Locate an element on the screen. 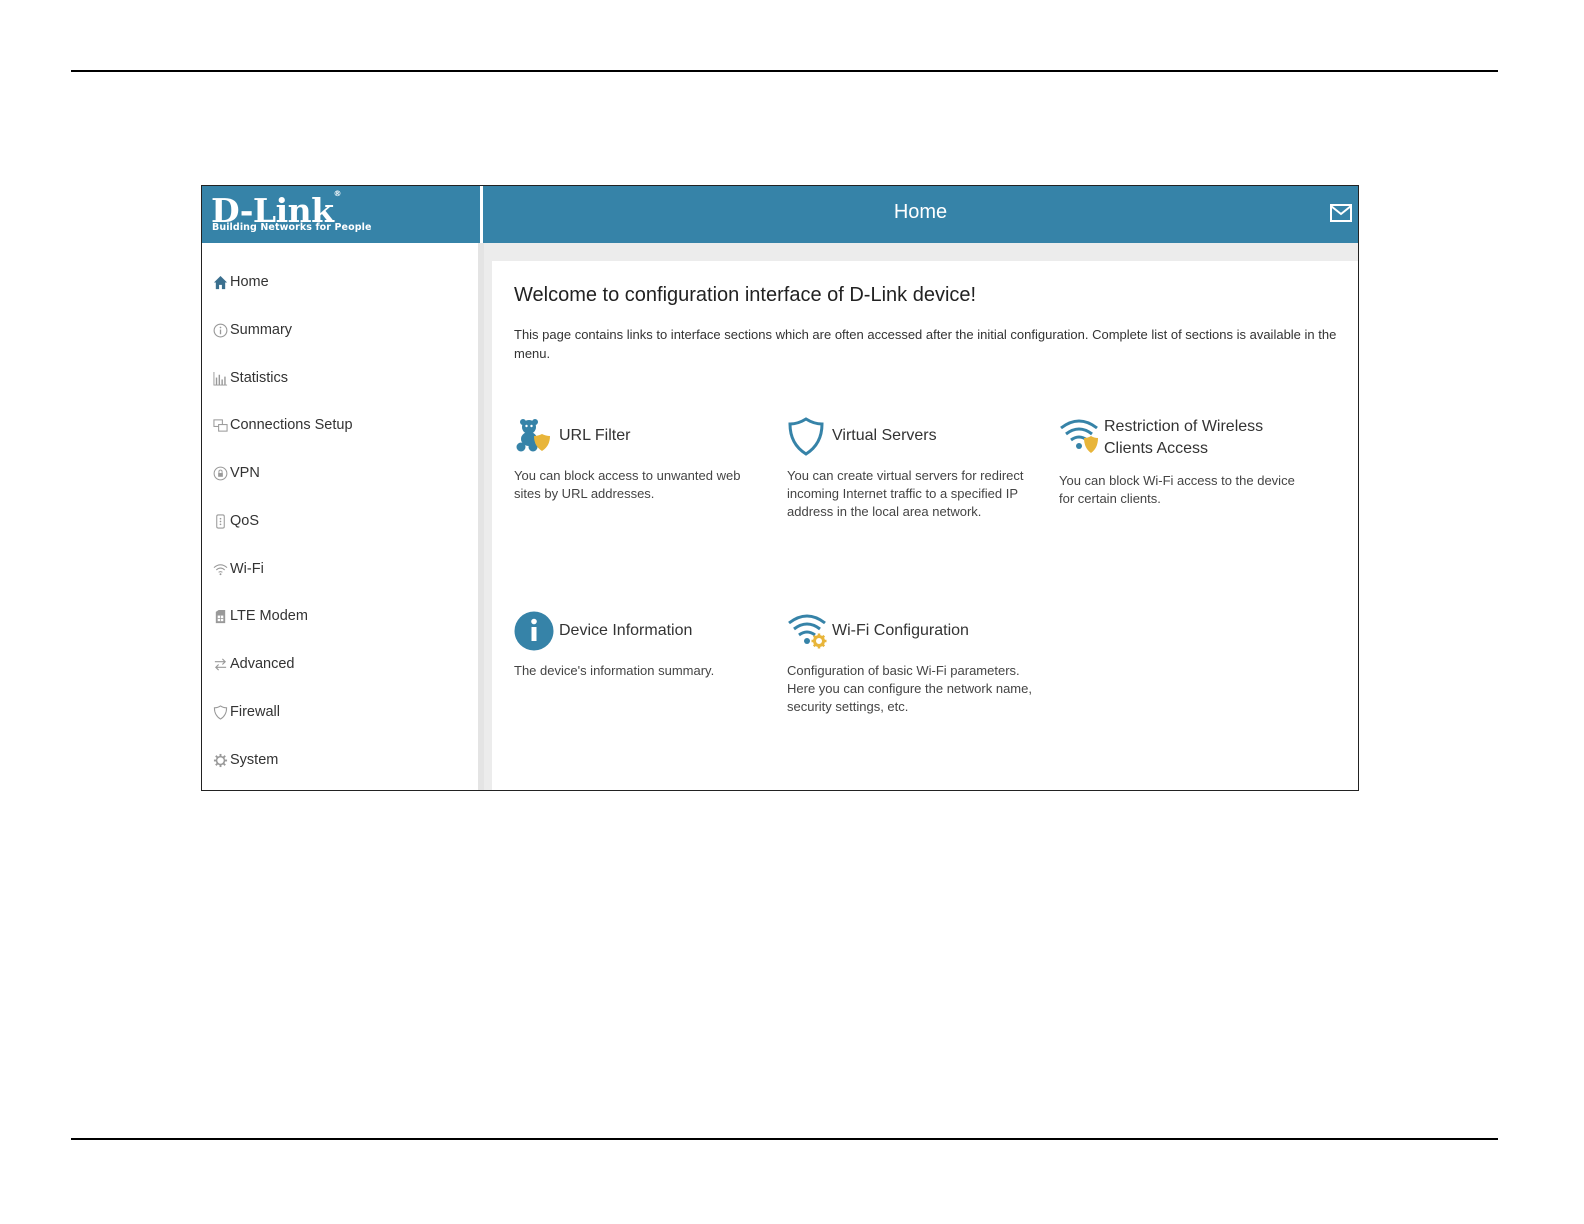 The image size is (1584, 1224). tile-description: The device's information summary. is located at coordinates (614, 670).